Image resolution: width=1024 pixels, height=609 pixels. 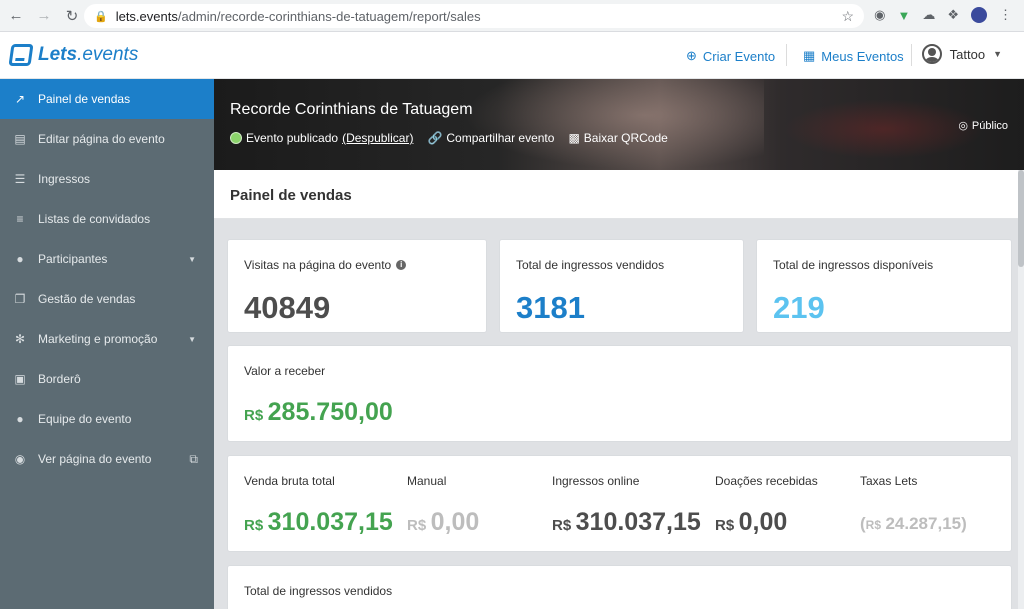 I want to click on windows-icon: ❐, so click(x=20, y=299).